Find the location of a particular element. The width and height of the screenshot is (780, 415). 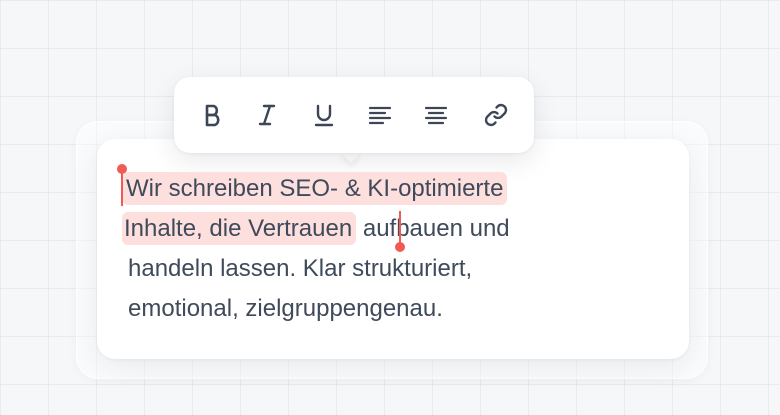

selected-text: Wir schreiben SEO- & KI-optimierte is located at coordinates (315, 188).